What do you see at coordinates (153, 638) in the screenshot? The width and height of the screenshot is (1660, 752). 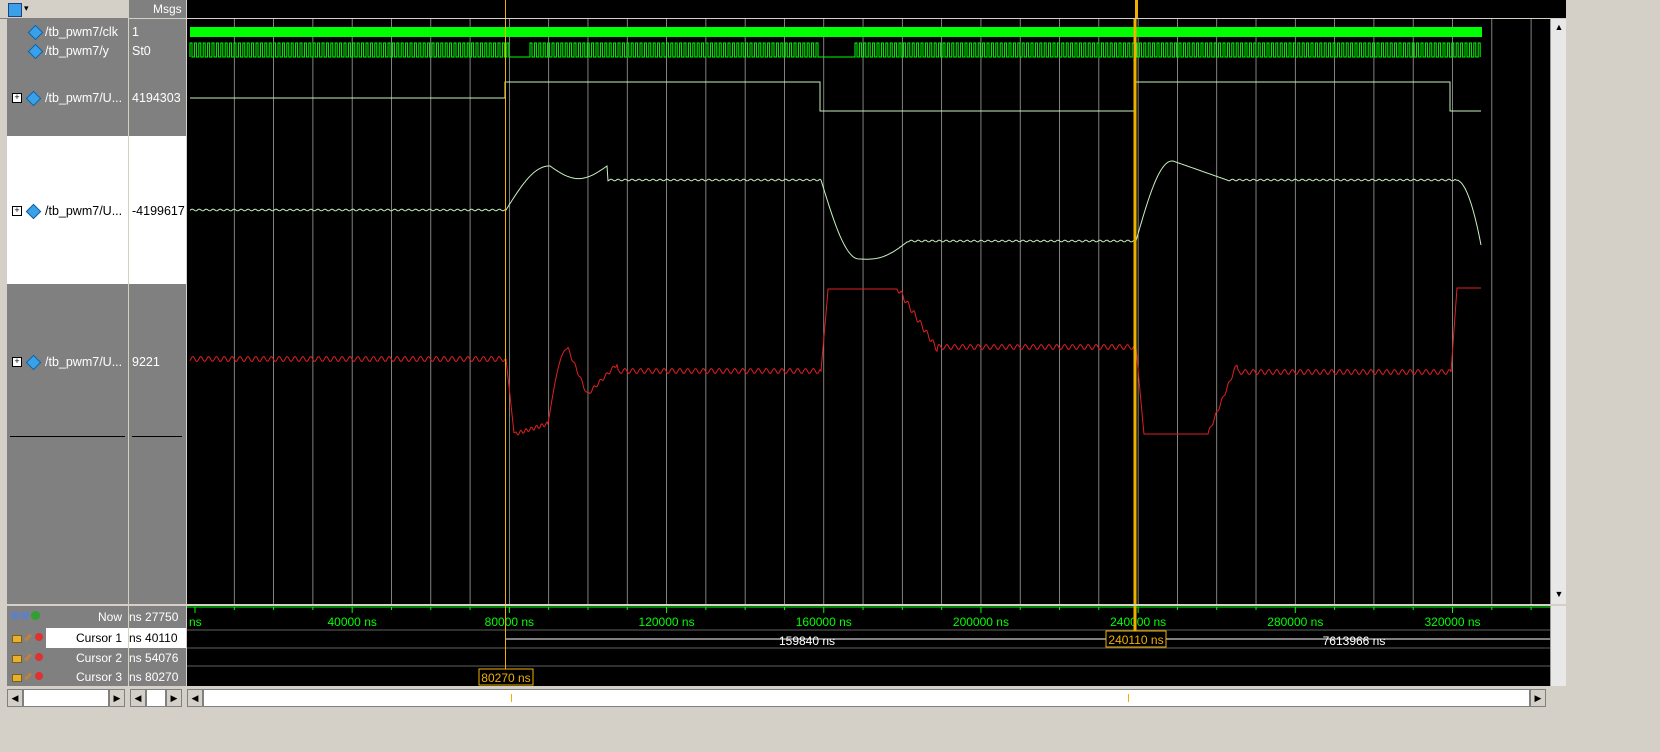 I see `cursor1-value: 40110 ns` at bounding box center [153, 638].